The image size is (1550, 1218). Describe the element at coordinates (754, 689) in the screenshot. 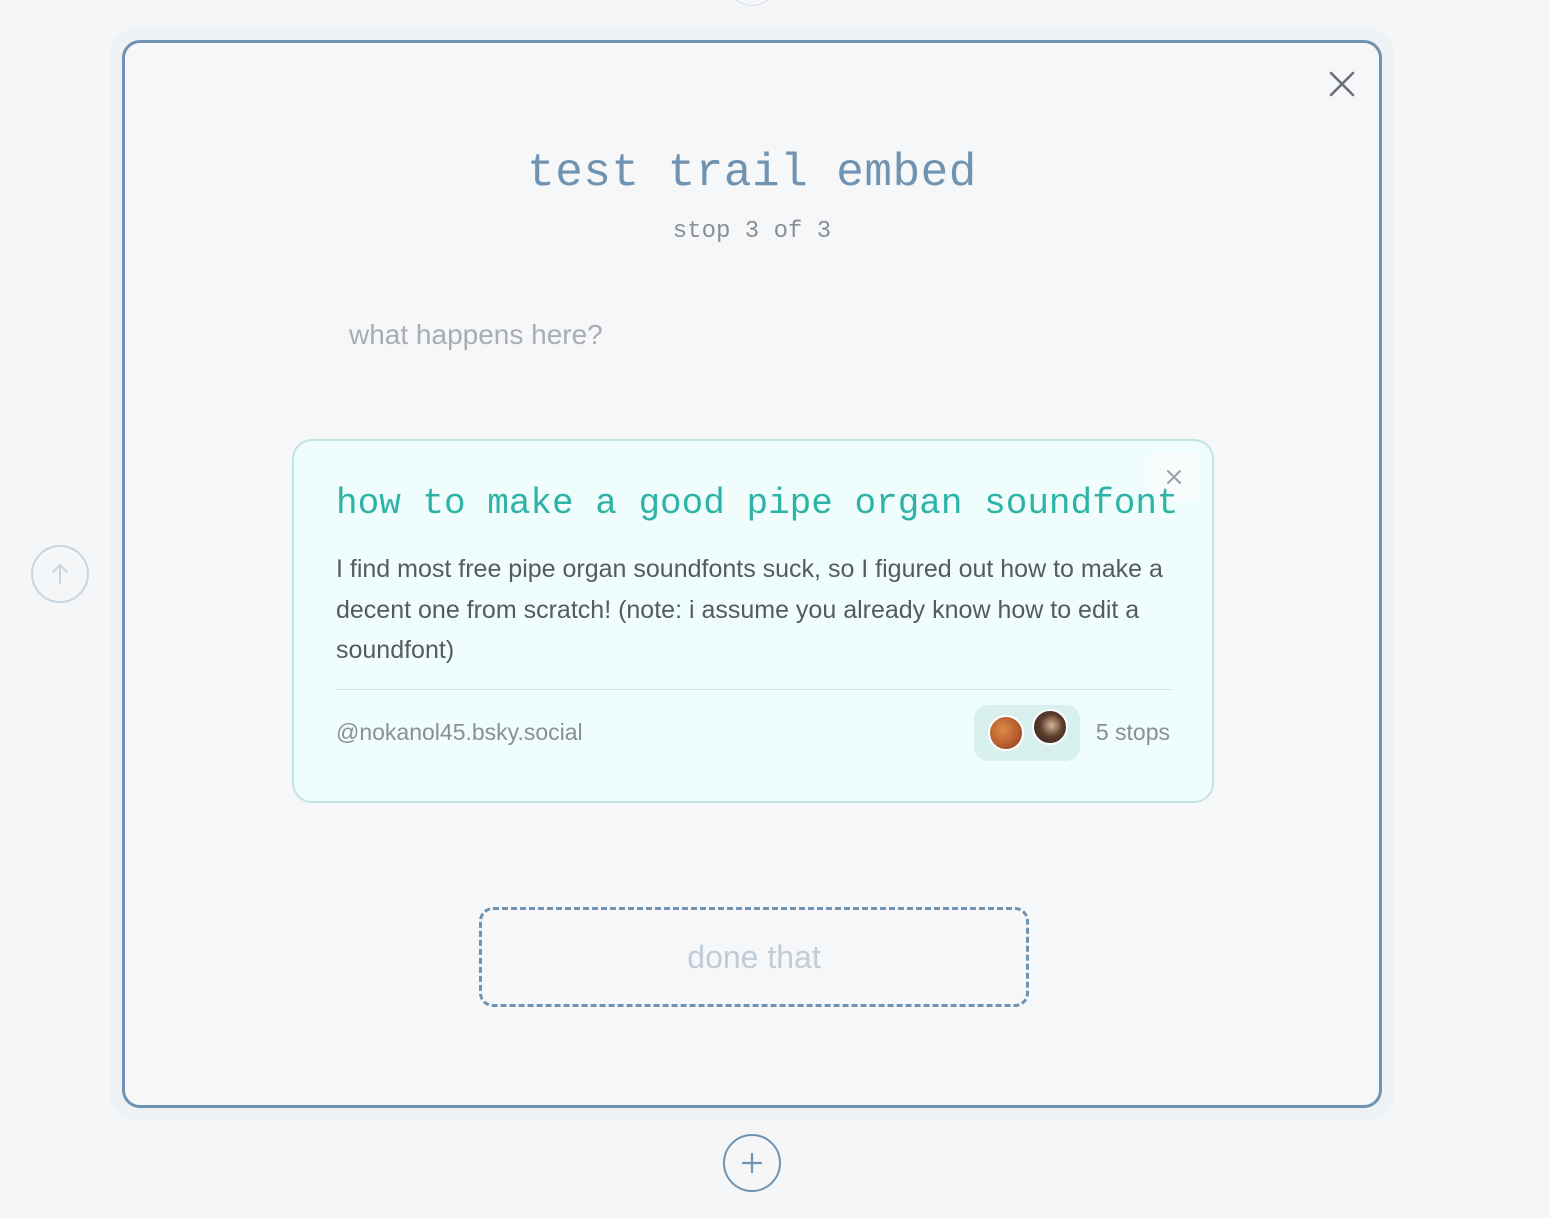

I see `divider` at that location.